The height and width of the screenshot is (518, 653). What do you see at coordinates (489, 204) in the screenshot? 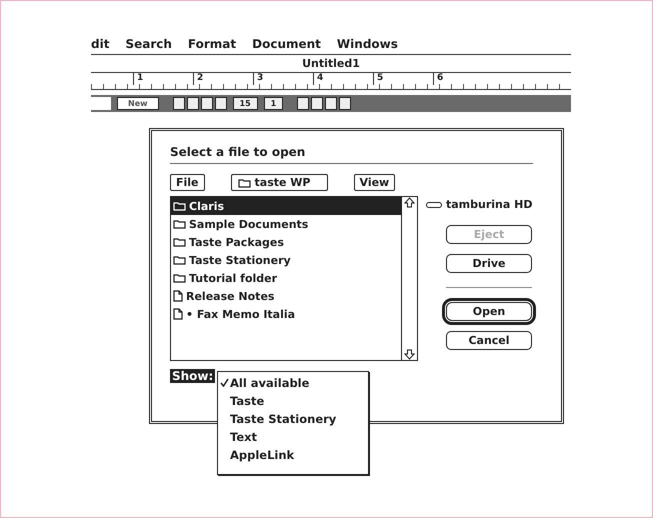
I see `drive-name: tamburina HD` at bounding box center [489, 204].